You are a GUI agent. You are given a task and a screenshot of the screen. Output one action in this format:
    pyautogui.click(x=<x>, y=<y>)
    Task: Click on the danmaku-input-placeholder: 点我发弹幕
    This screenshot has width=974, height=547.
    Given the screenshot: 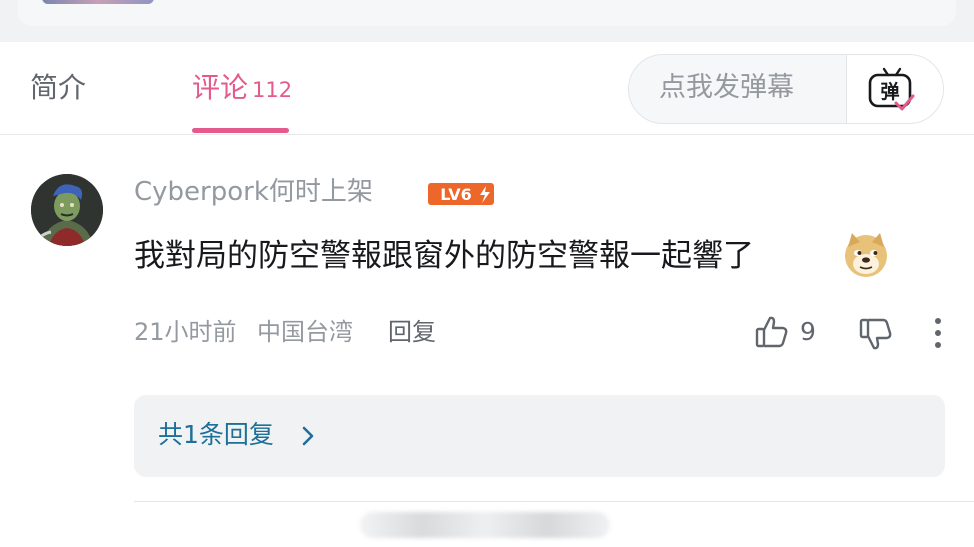 What is the action you would take?
    pyautogui.click(x=726, y=88)
    